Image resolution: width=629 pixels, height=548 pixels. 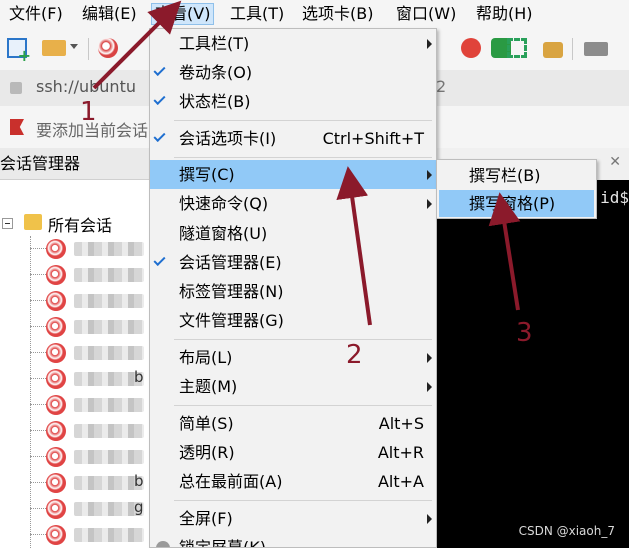 What do you see at coordinates (108, 48) in the screenshot?
I see `sessions-ball-icon` at bounding box center [108, 48].